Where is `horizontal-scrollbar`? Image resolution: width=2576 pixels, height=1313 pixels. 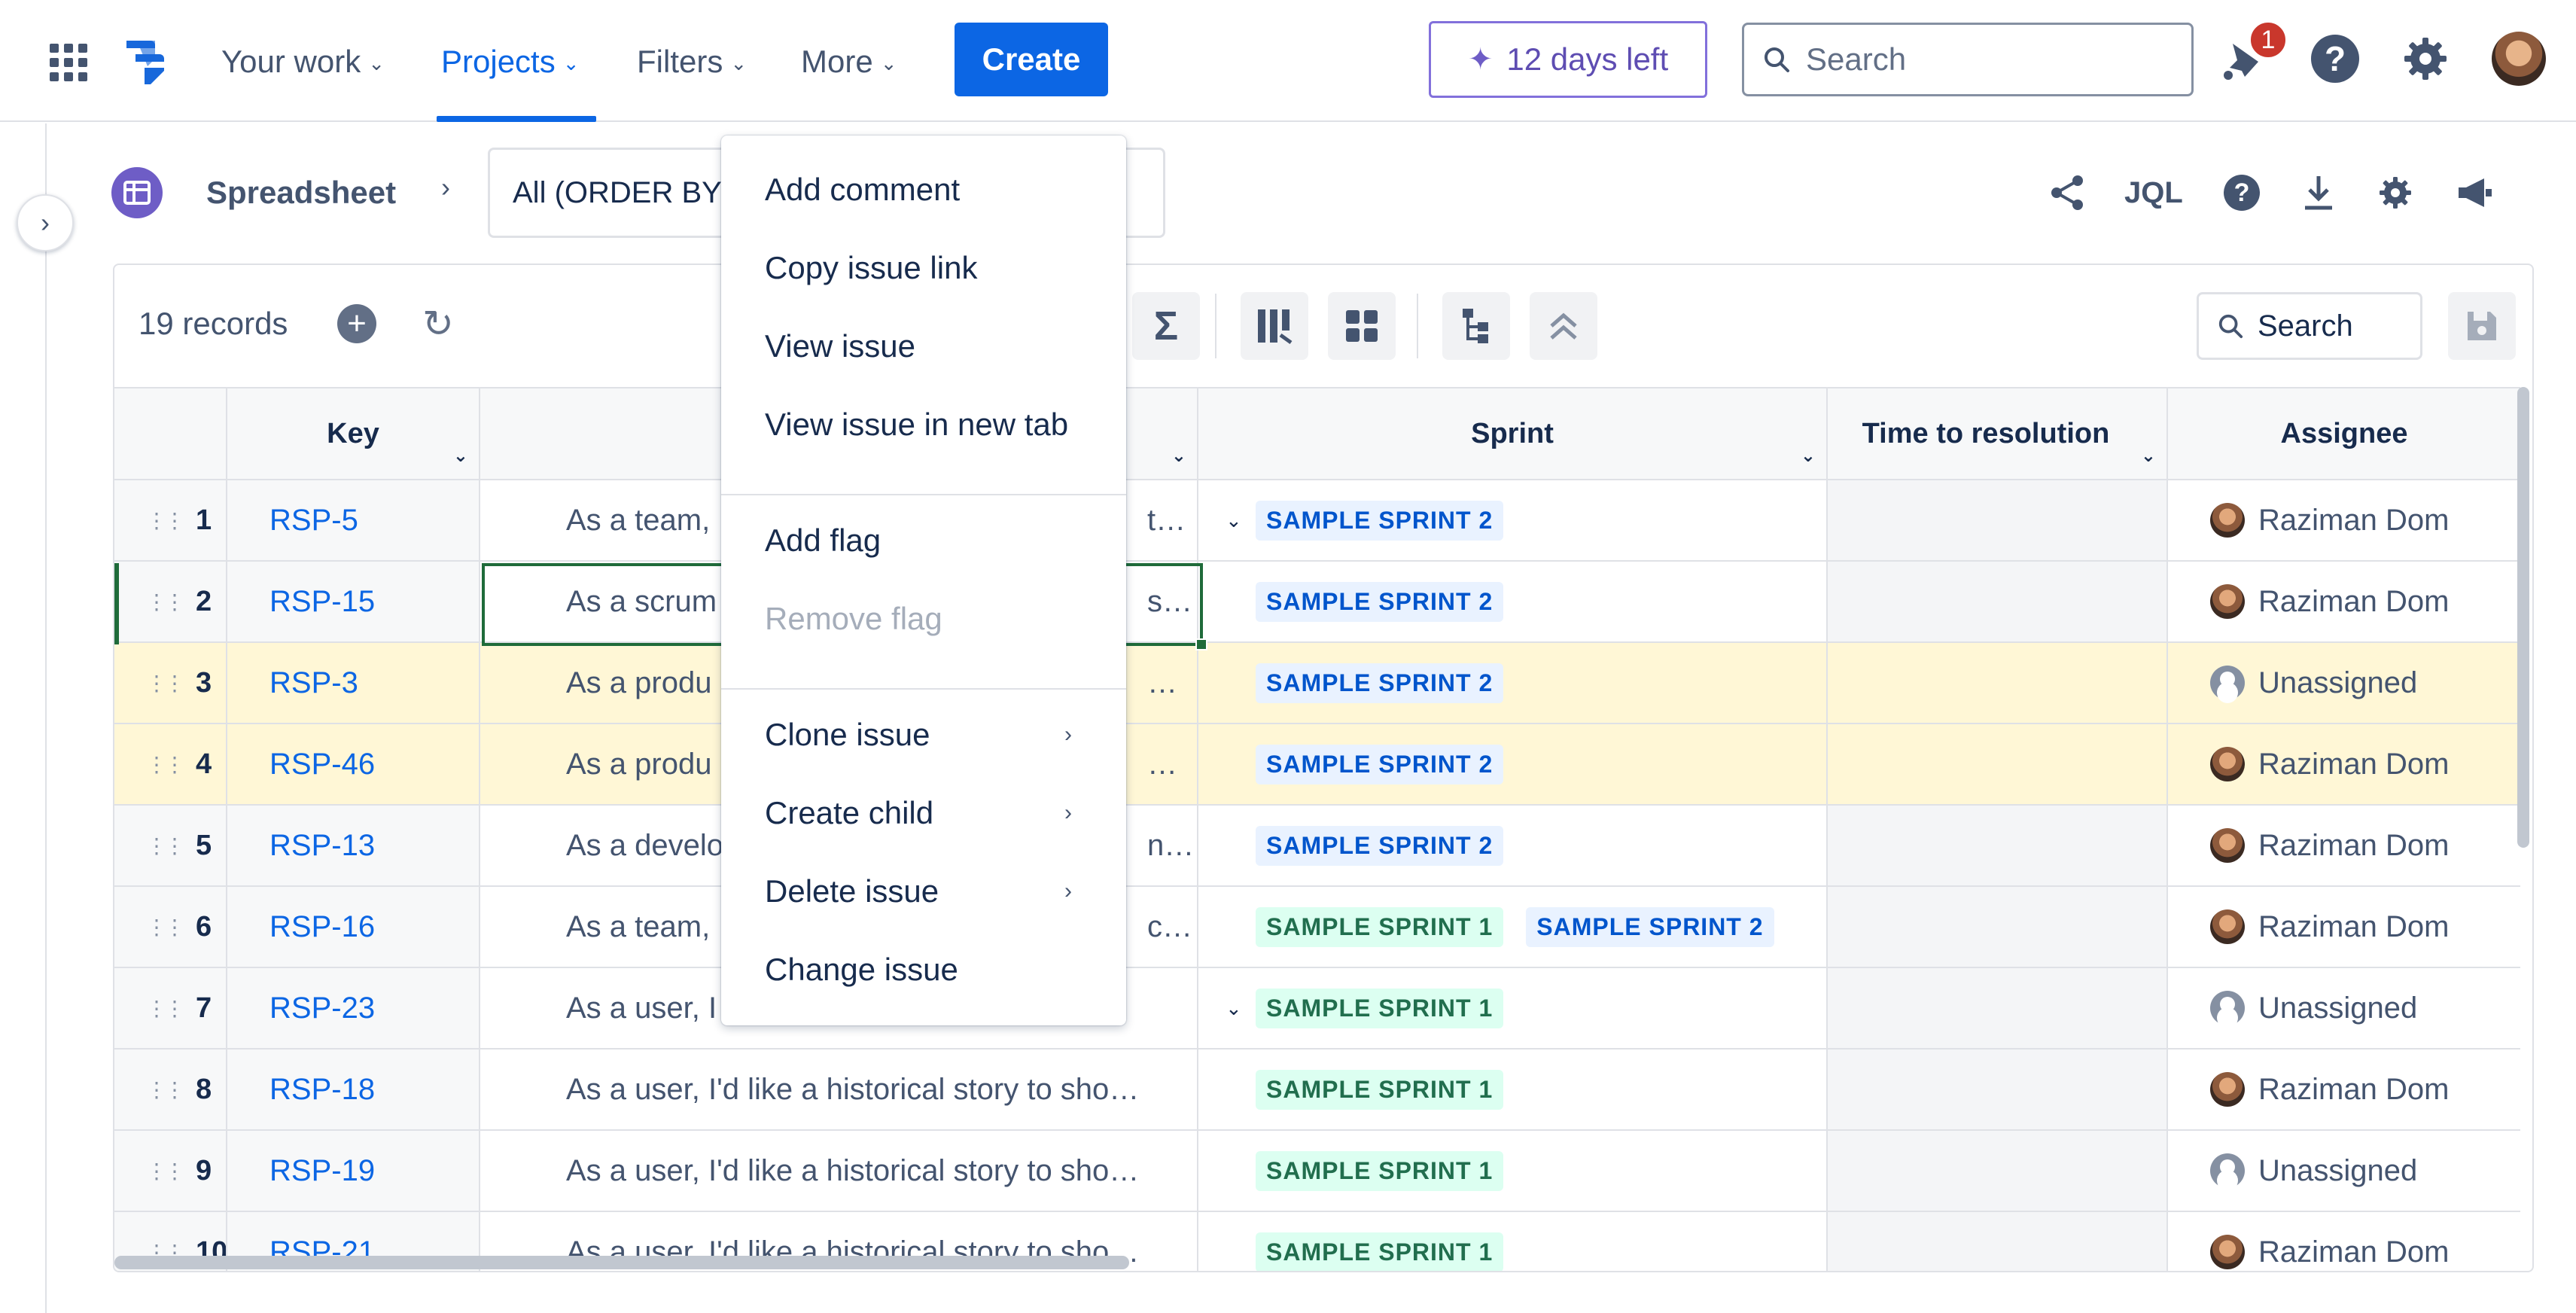 horizontal-scrollbar is located at coordinates (622, 1262).